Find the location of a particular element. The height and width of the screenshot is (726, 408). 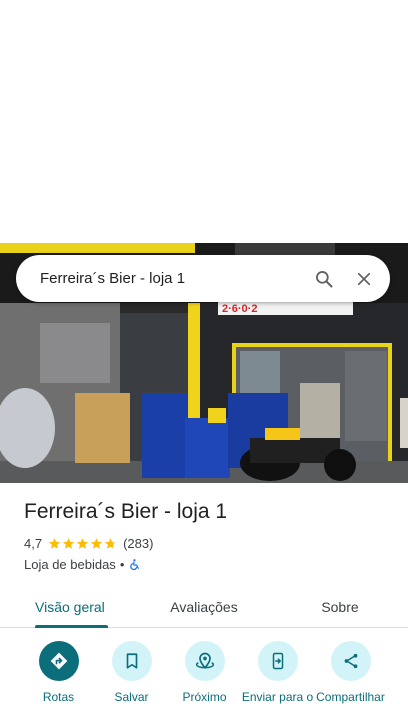

search-button is located at coordinates (324, 279).